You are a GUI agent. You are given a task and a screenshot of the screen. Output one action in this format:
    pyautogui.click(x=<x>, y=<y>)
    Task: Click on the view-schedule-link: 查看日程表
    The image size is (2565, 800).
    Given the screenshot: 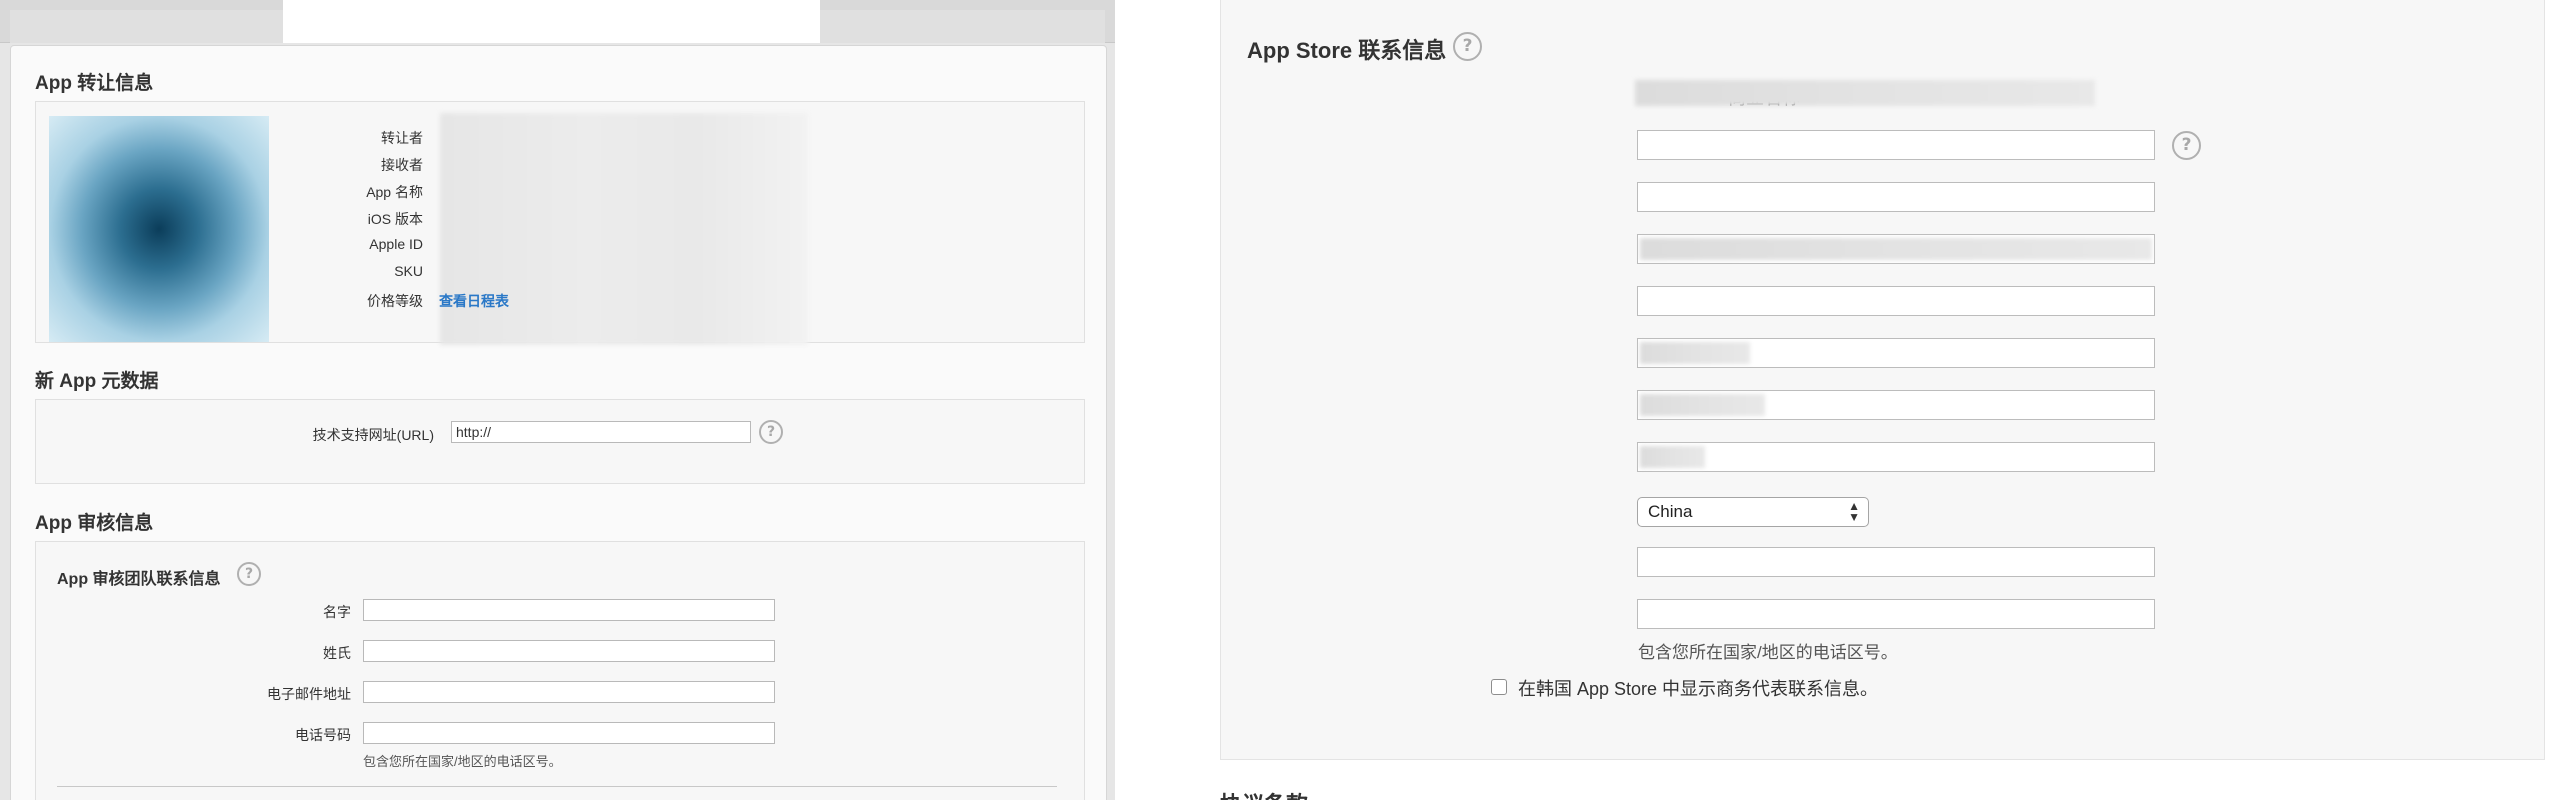 What is the action you would take?
    pyautogui.click(x=474, y=301)
    